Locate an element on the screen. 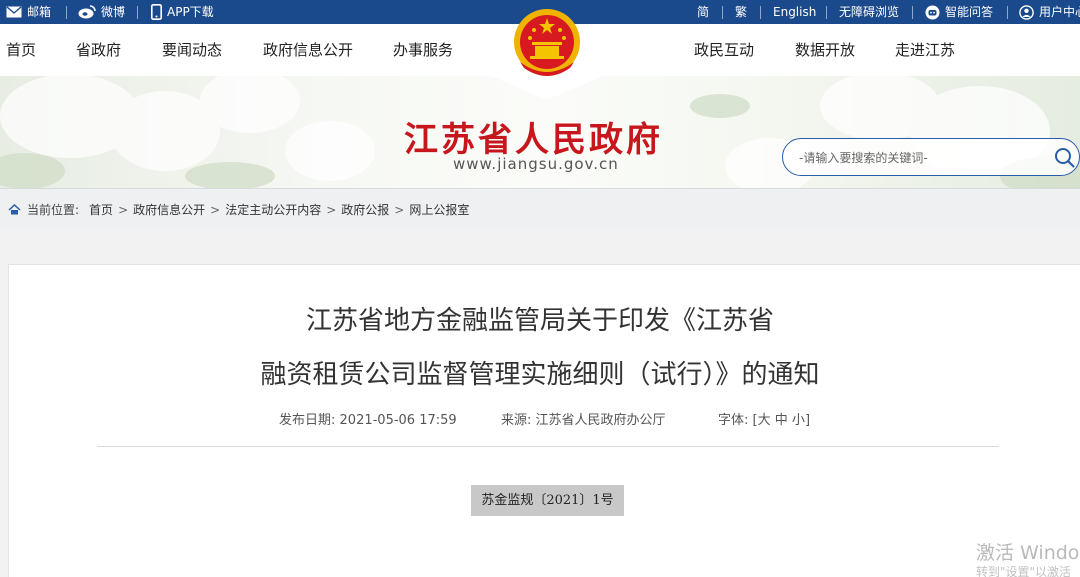  search-icon is located at coordinates (1065, 158).